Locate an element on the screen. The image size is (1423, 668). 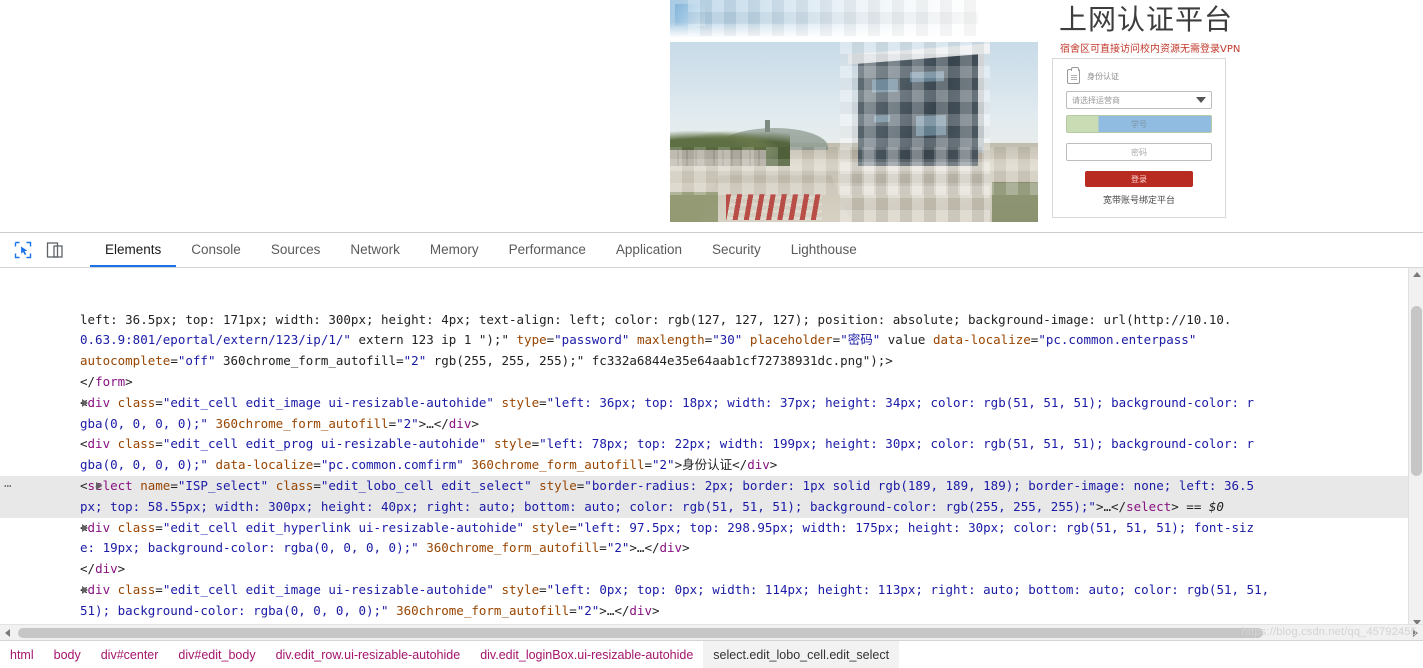
breadcrumb-item: div.edit_loginBox.ui-resizable-autohide is located at coordinates (586, 654).